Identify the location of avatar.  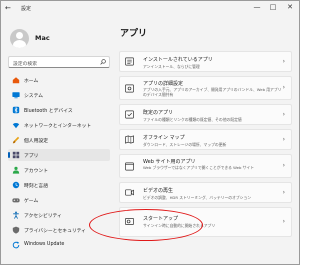
(19, 38).